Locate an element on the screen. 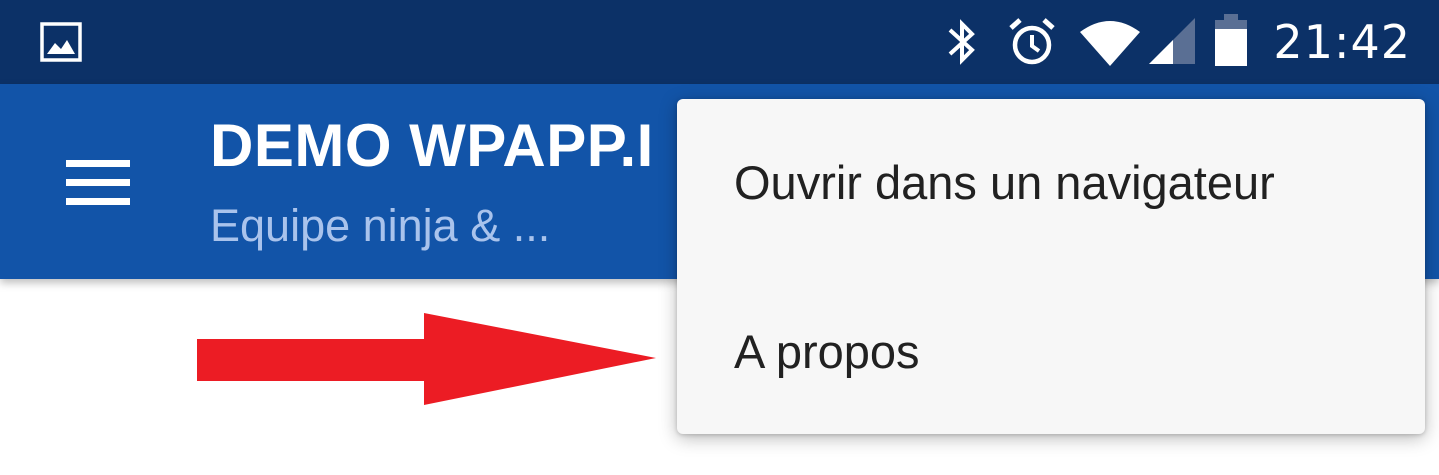 The width and height of the screenshot is (1439, 475). menu-item-label: Ouvrir dans un navigateur is located at coordinates (1004, 182).